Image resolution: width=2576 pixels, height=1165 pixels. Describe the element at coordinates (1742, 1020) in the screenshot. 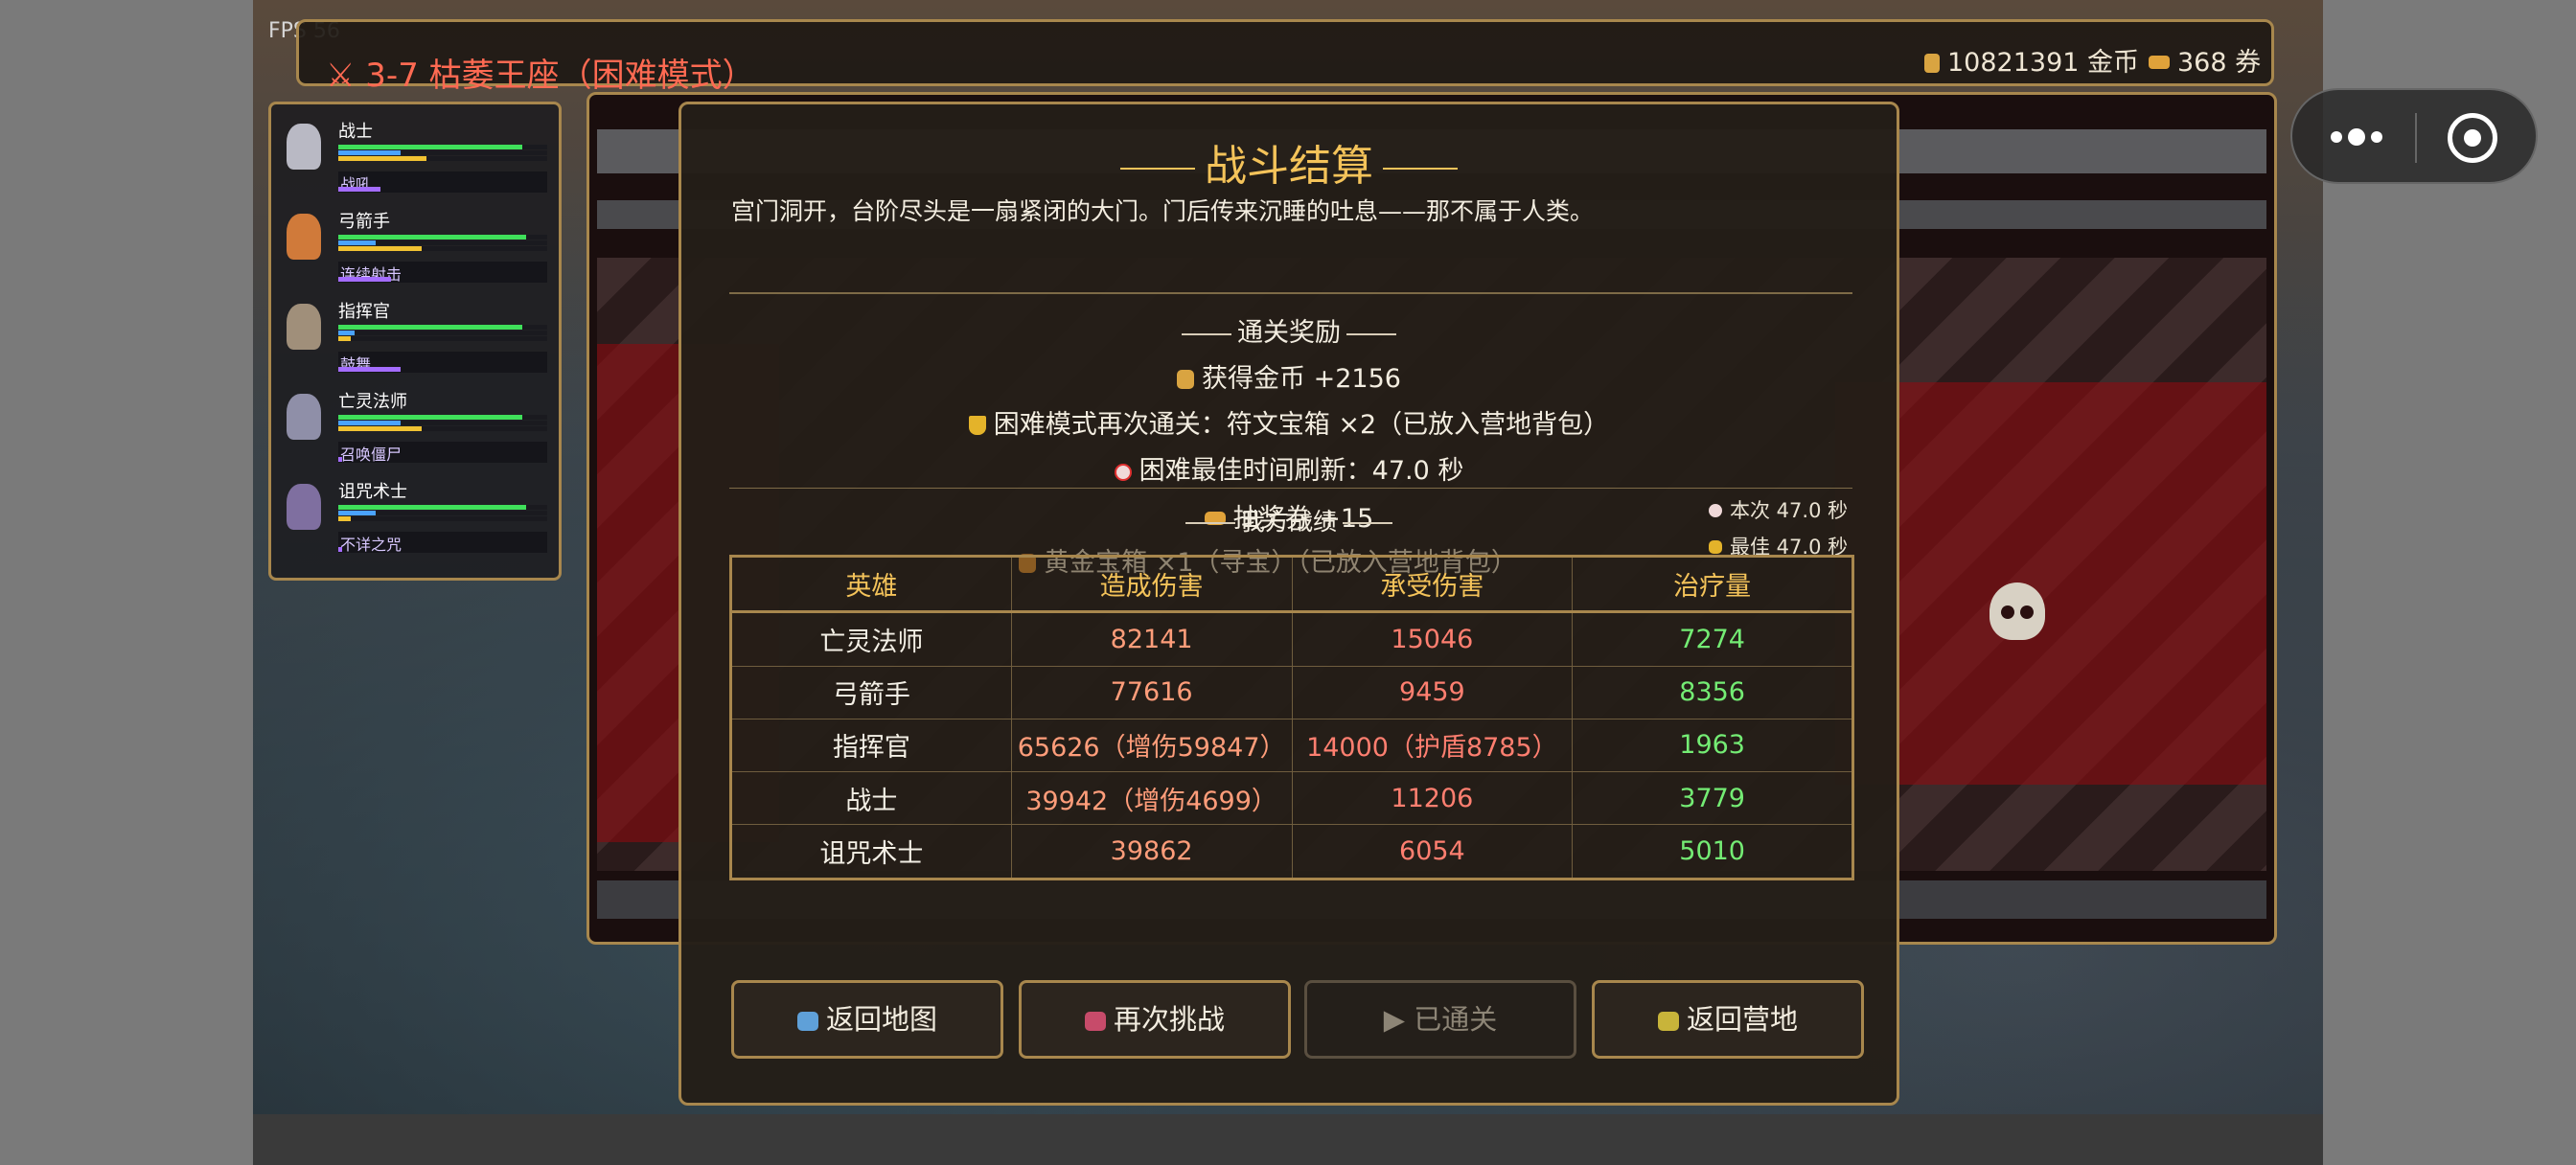

I see `back-to-camp-label: 返回营地` at that location.